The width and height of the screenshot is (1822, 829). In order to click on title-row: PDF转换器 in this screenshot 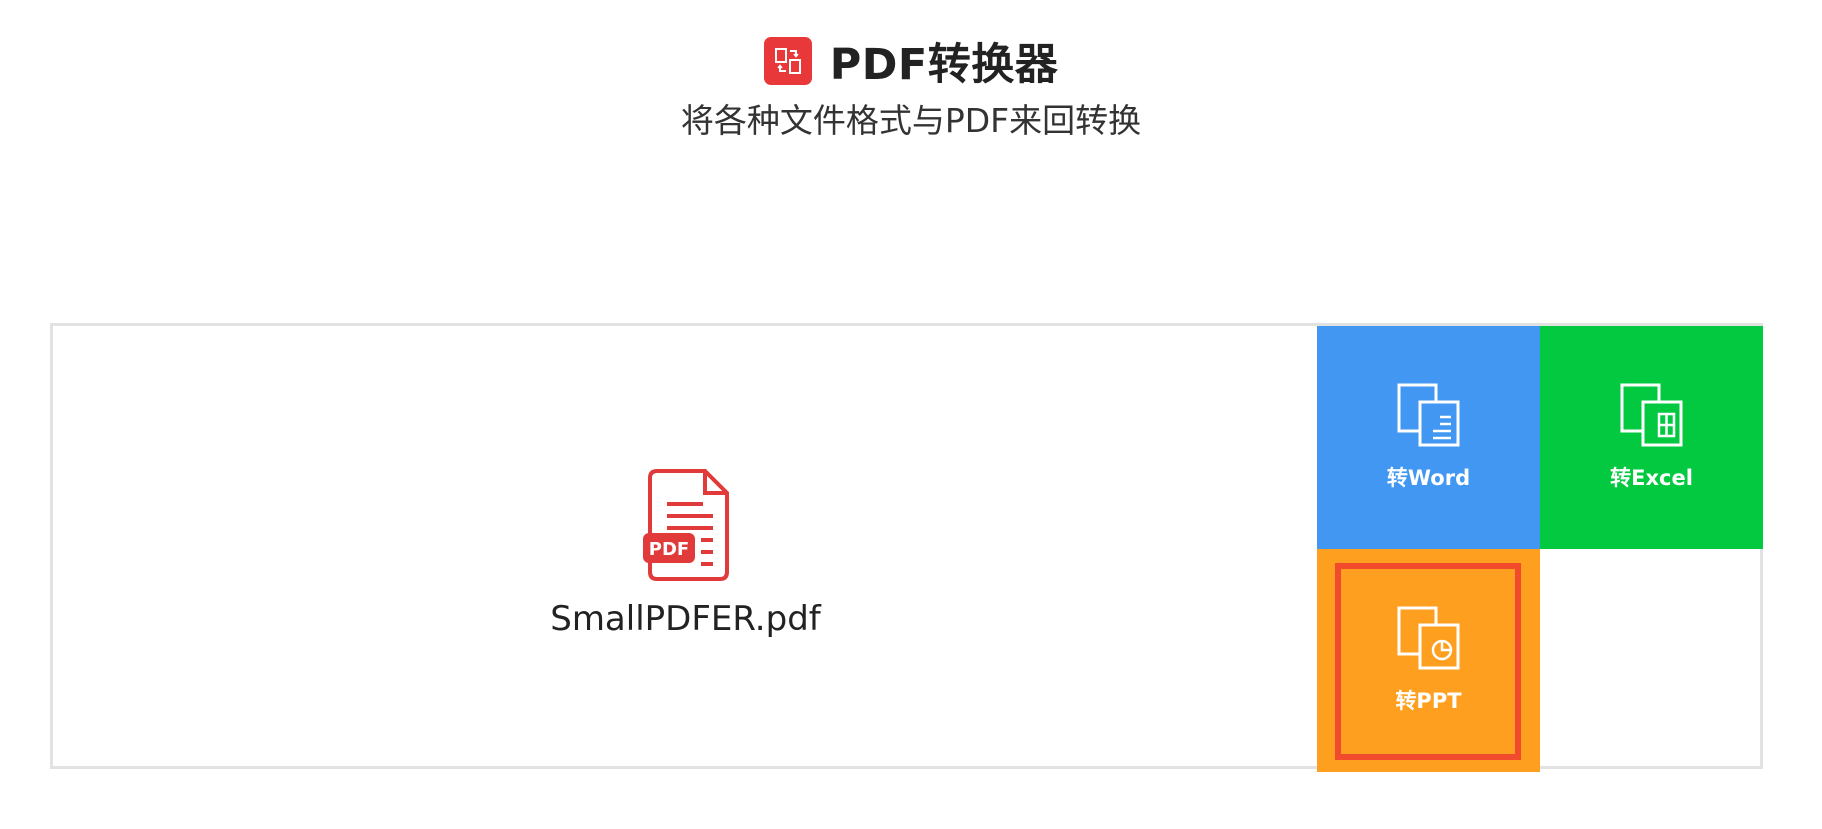, I will do `click(911, 61)`.